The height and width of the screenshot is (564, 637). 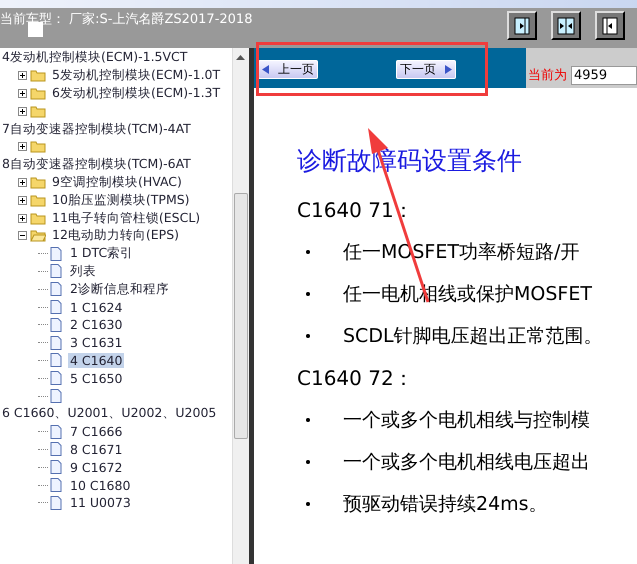 What do you see at coordinates (109, 413) in the screenshot?
I see `tree-item: 6 C1660、U2001、U2002、U2005` at bounding box center [109, 413].